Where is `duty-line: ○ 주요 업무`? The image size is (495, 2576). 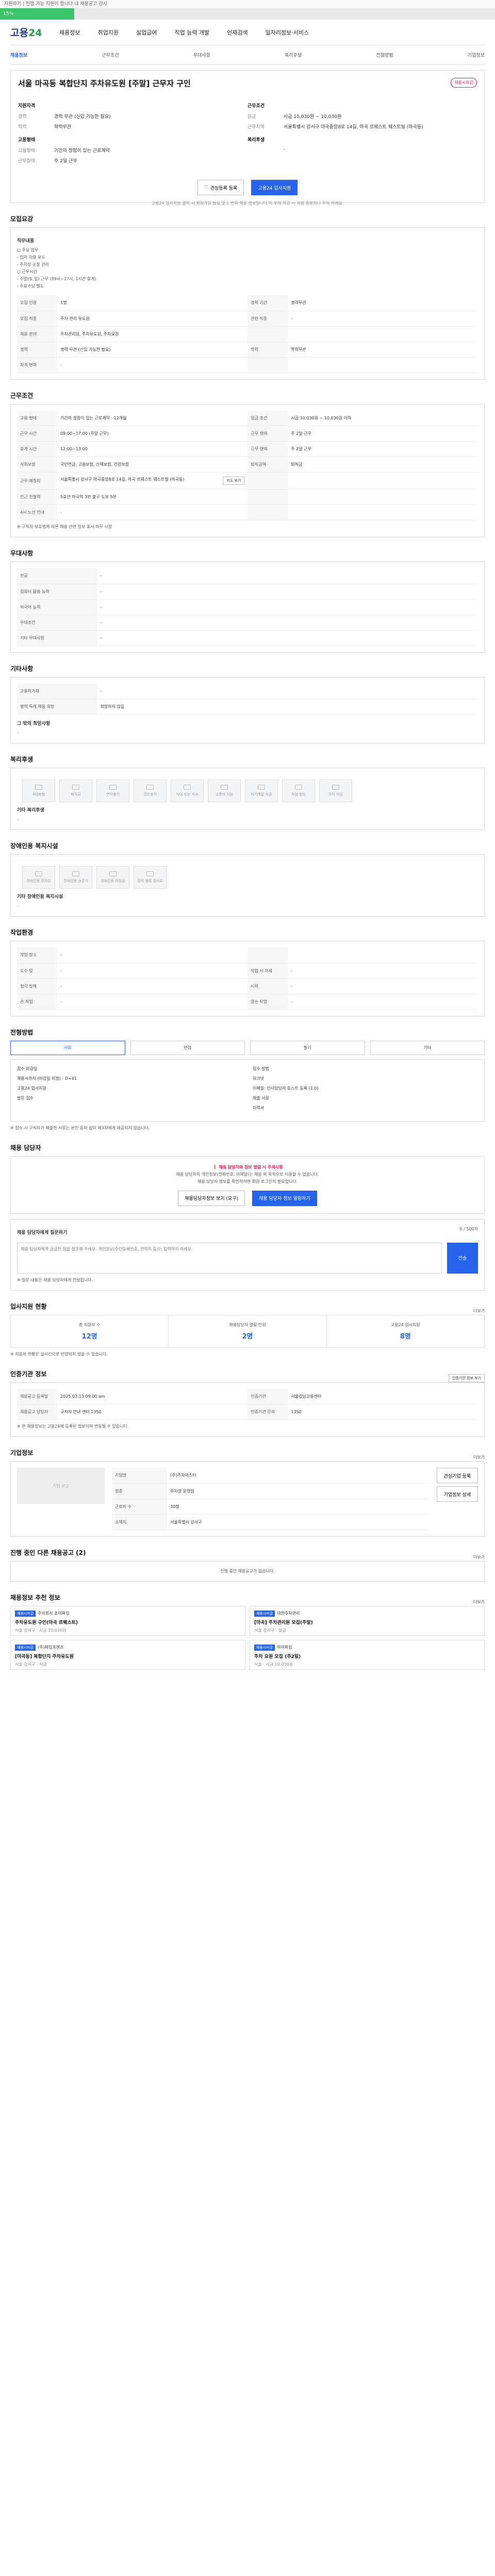 duty-line: ○ 주요 업무 is located at coordinates (28, 250).